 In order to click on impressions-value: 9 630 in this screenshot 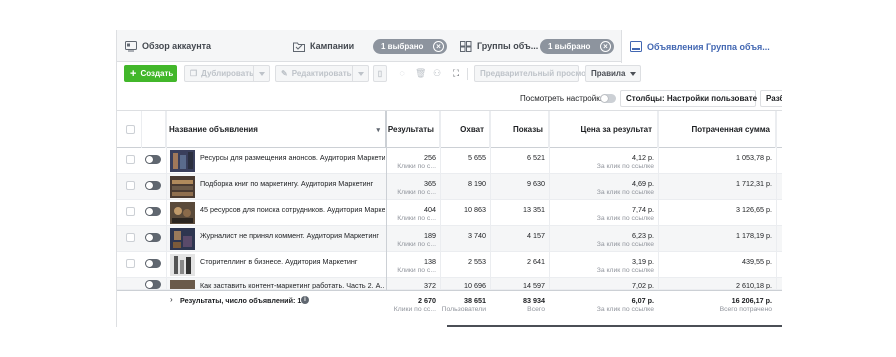, I will do `click(536, 183)`.